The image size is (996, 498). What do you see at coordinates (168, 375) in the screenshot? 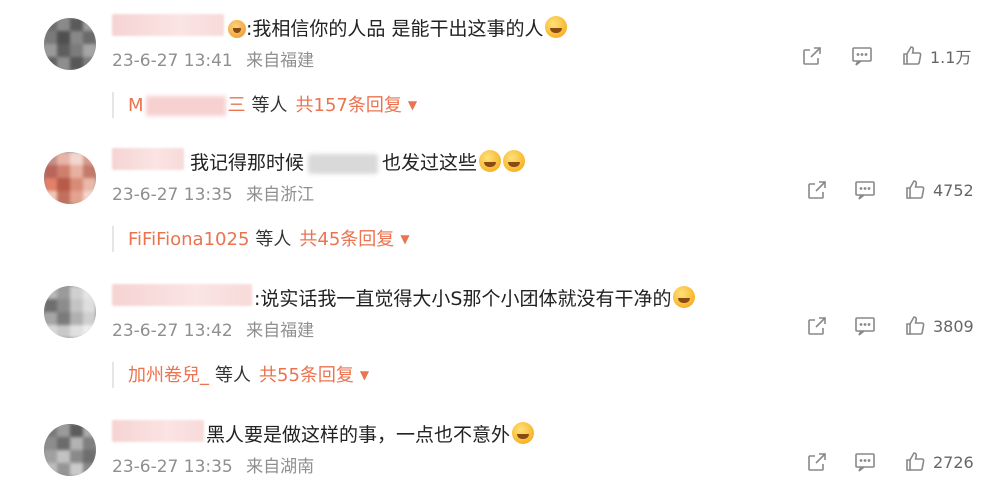
I see `reply-user-names: 加州卷兒_` at bounding box center [168, 375].